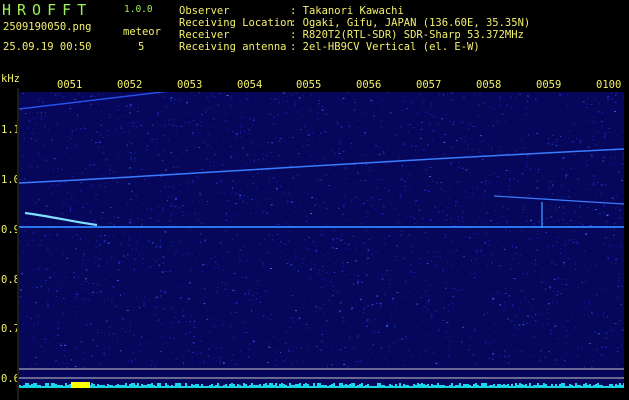  I want to click on meteor-label: meteor, so click(142, 32).